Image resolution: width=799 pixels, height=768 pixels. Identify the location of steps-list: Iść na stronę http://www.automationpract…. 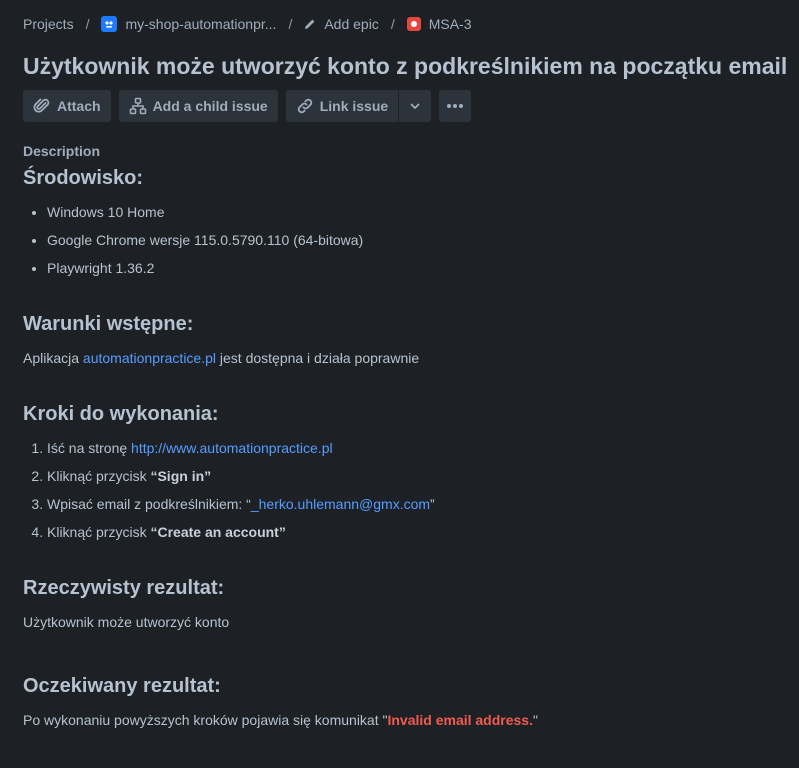
(403, 490).